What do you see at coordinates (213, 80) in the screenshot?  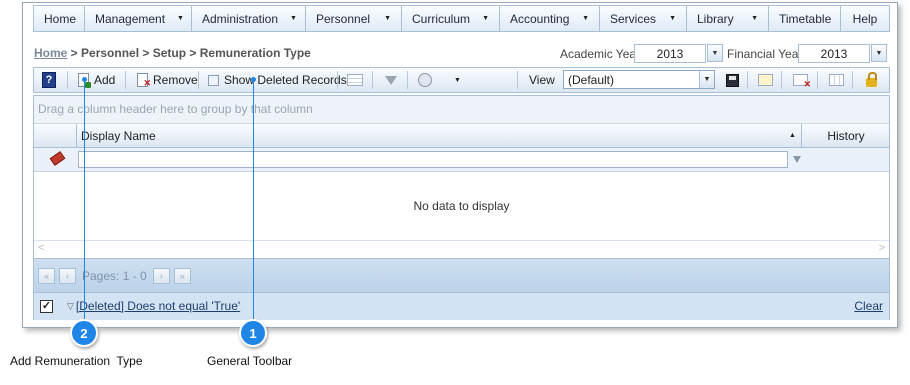 I see `checkbox-icon` at bounding box center [213, 80].